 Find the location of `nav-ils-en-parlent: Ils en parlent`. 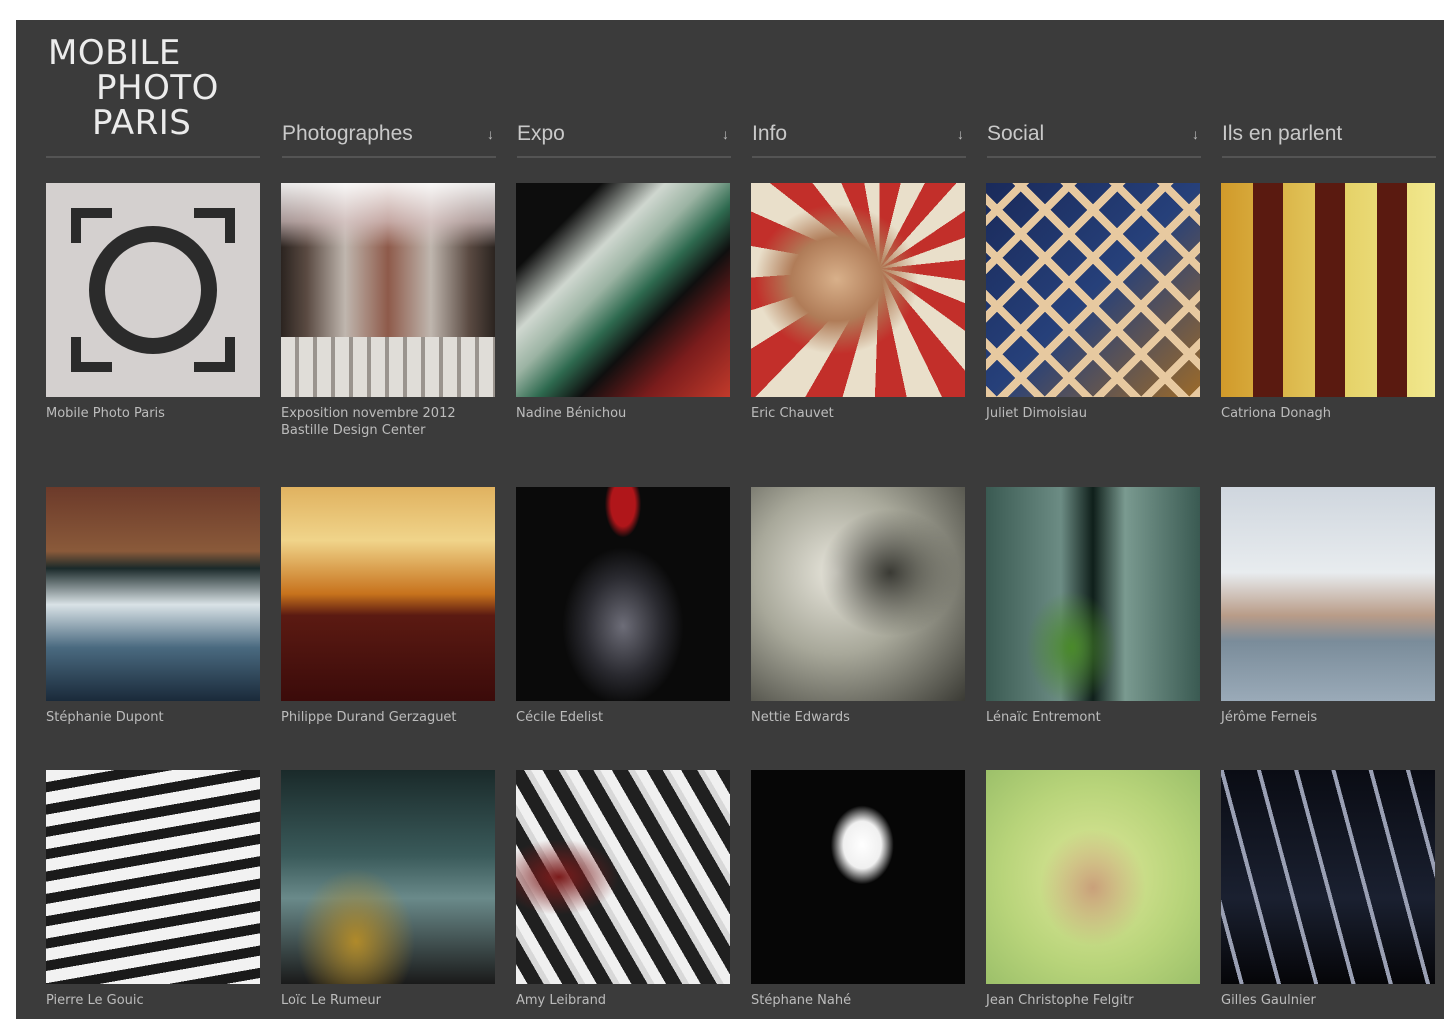

nav-ils-en-parlent: Ils en parlent is located at coordinates (1329, 135).